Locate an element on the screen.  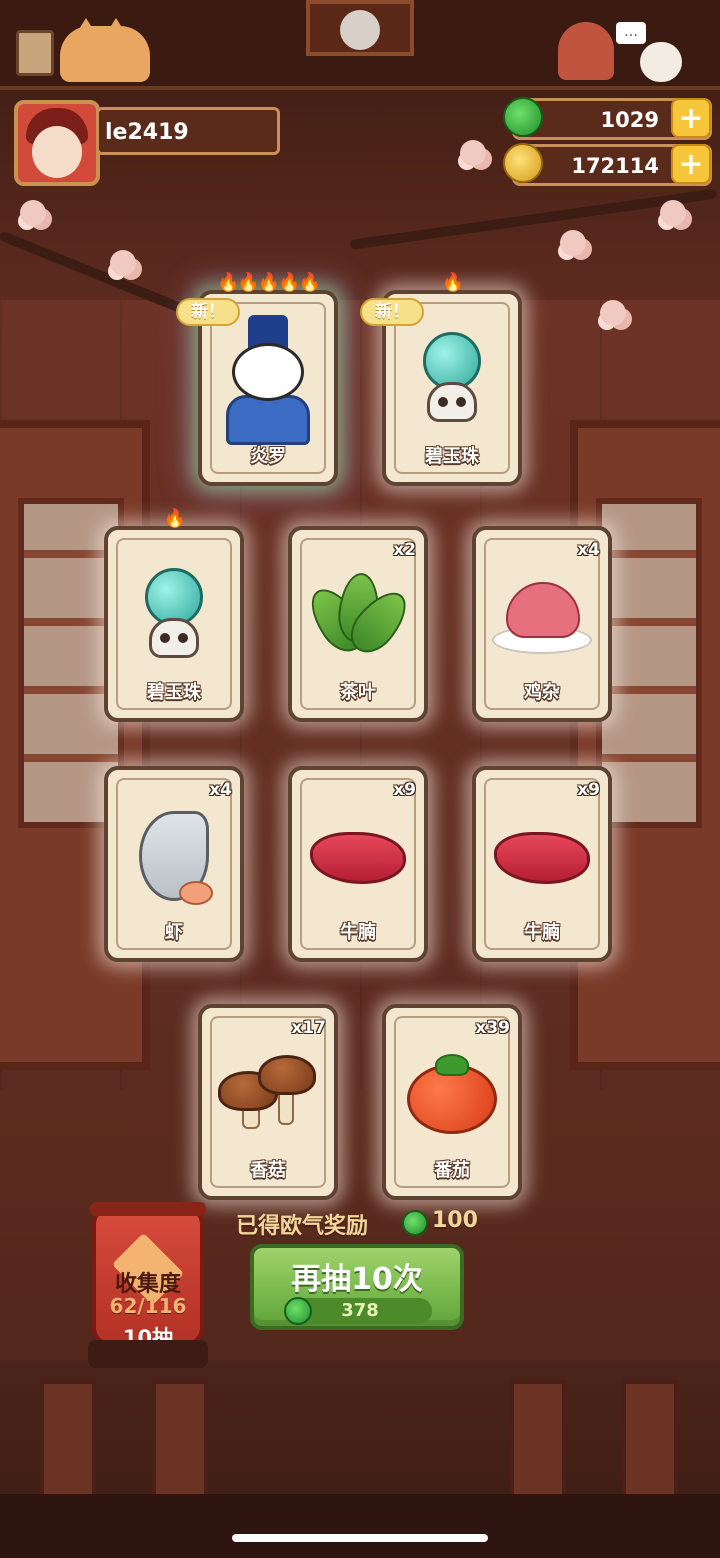
mushroom-art is located at coordinates (268, 1094).